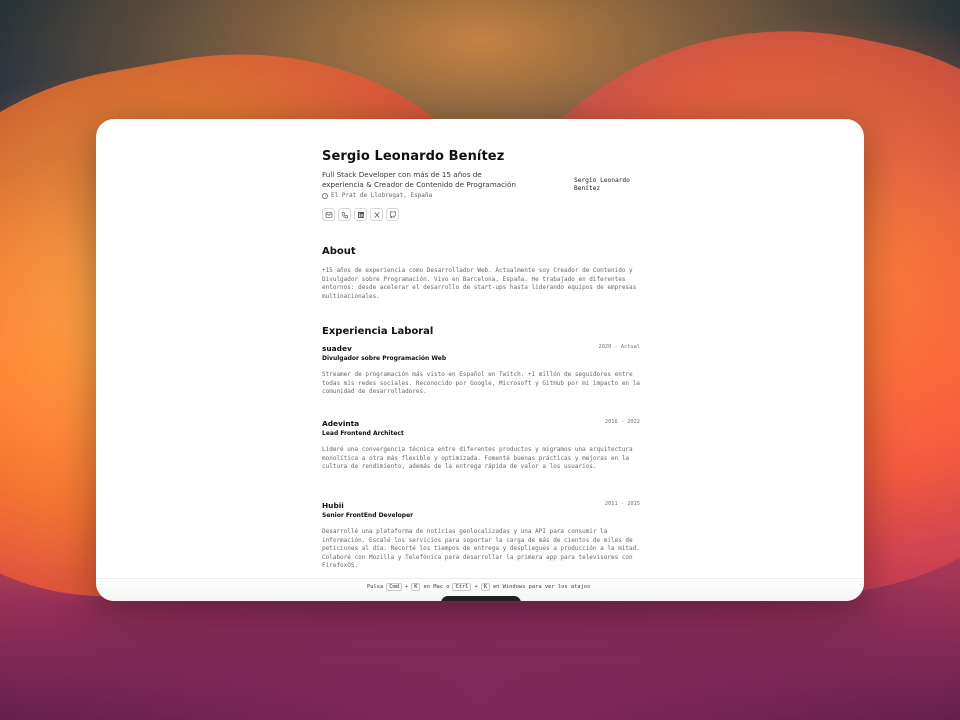  What do you see at coordinates (622, 504) in the screenshot?
I see `job-dates: 2011 - 2015` at bounding box center [622, 504].